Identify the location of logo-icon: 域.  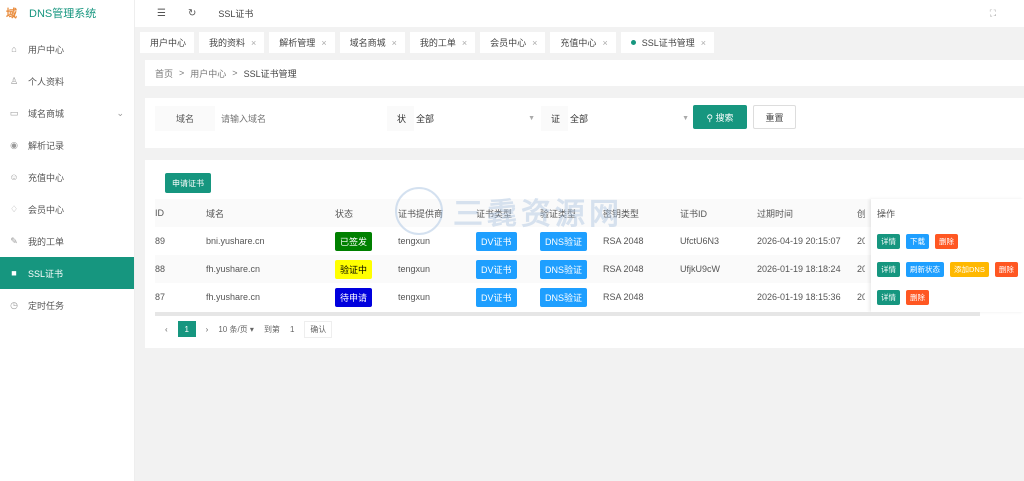
(11, 13).